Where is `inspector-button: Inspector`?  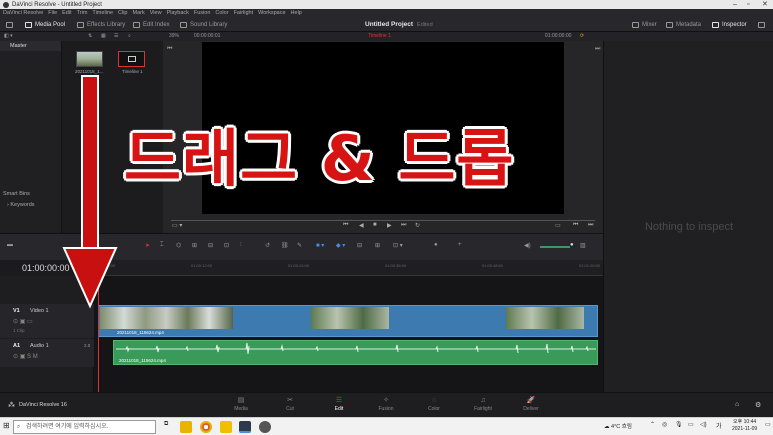
inspector-button: Inspector is located at coordinates (729, 24).